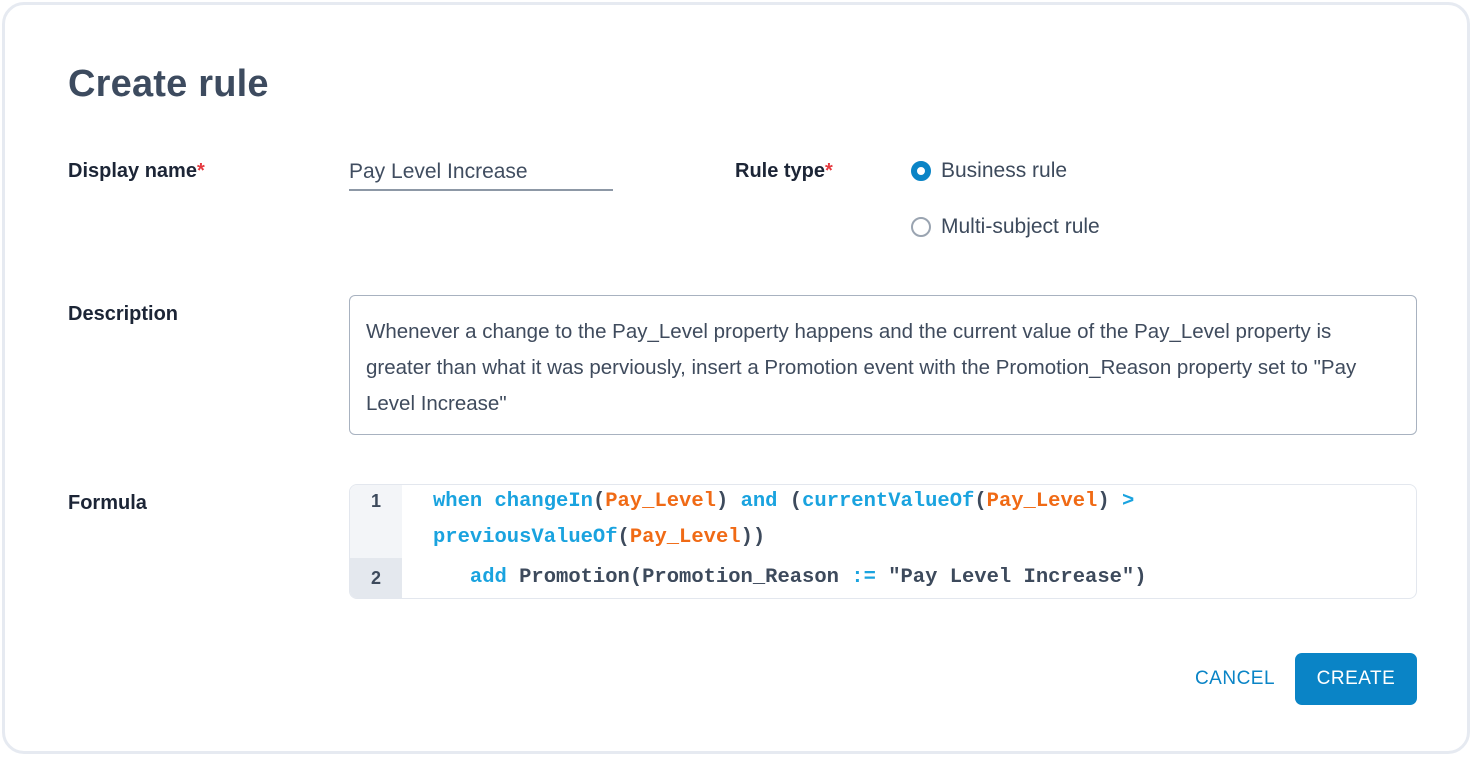 This screenshot has height=760, width=1476. What do you see at coordinates (921, 171) in the screenshot?
I see `radio-checked-icon` at bounding box center [921, 171].